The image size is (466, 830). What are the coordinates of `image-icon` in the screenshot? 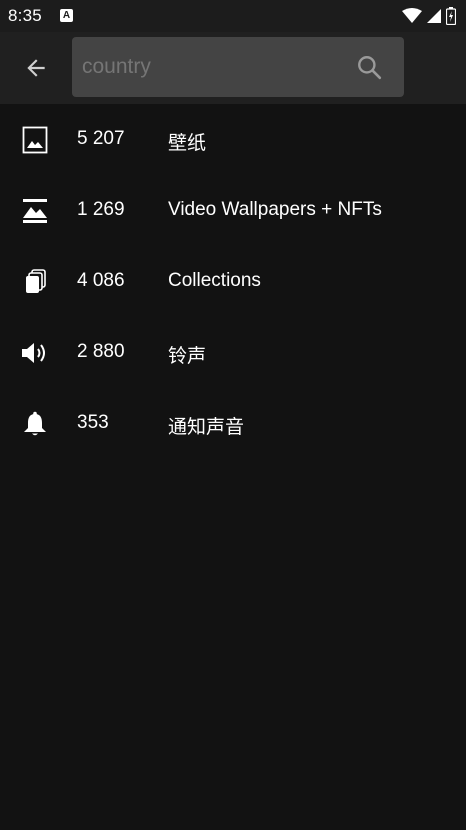 It's located at (35, 140).